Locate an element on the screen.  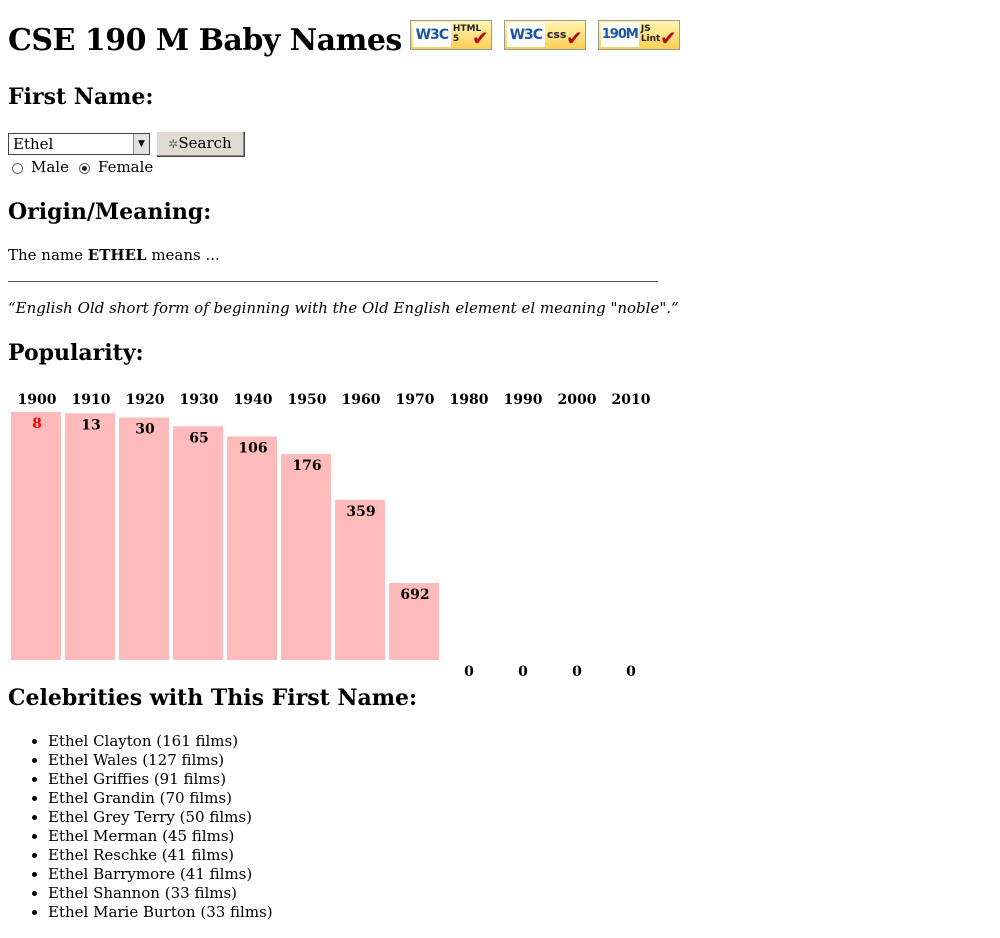
chevron-down-icon: ▼ is located at coordinates (141, 143).